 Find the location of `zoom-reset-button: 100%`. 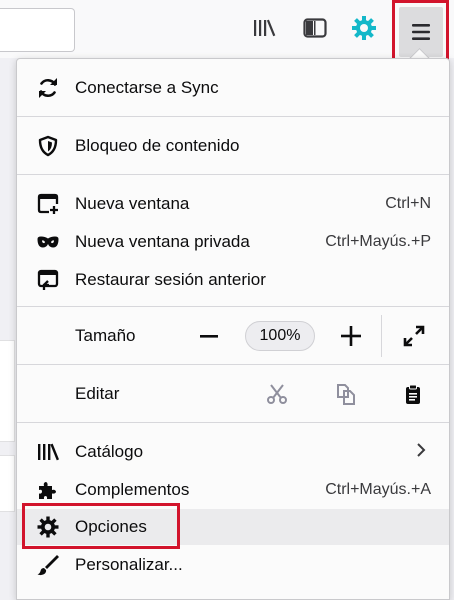

zoom-reset-button: 100% is located at coordinates (280, 336).